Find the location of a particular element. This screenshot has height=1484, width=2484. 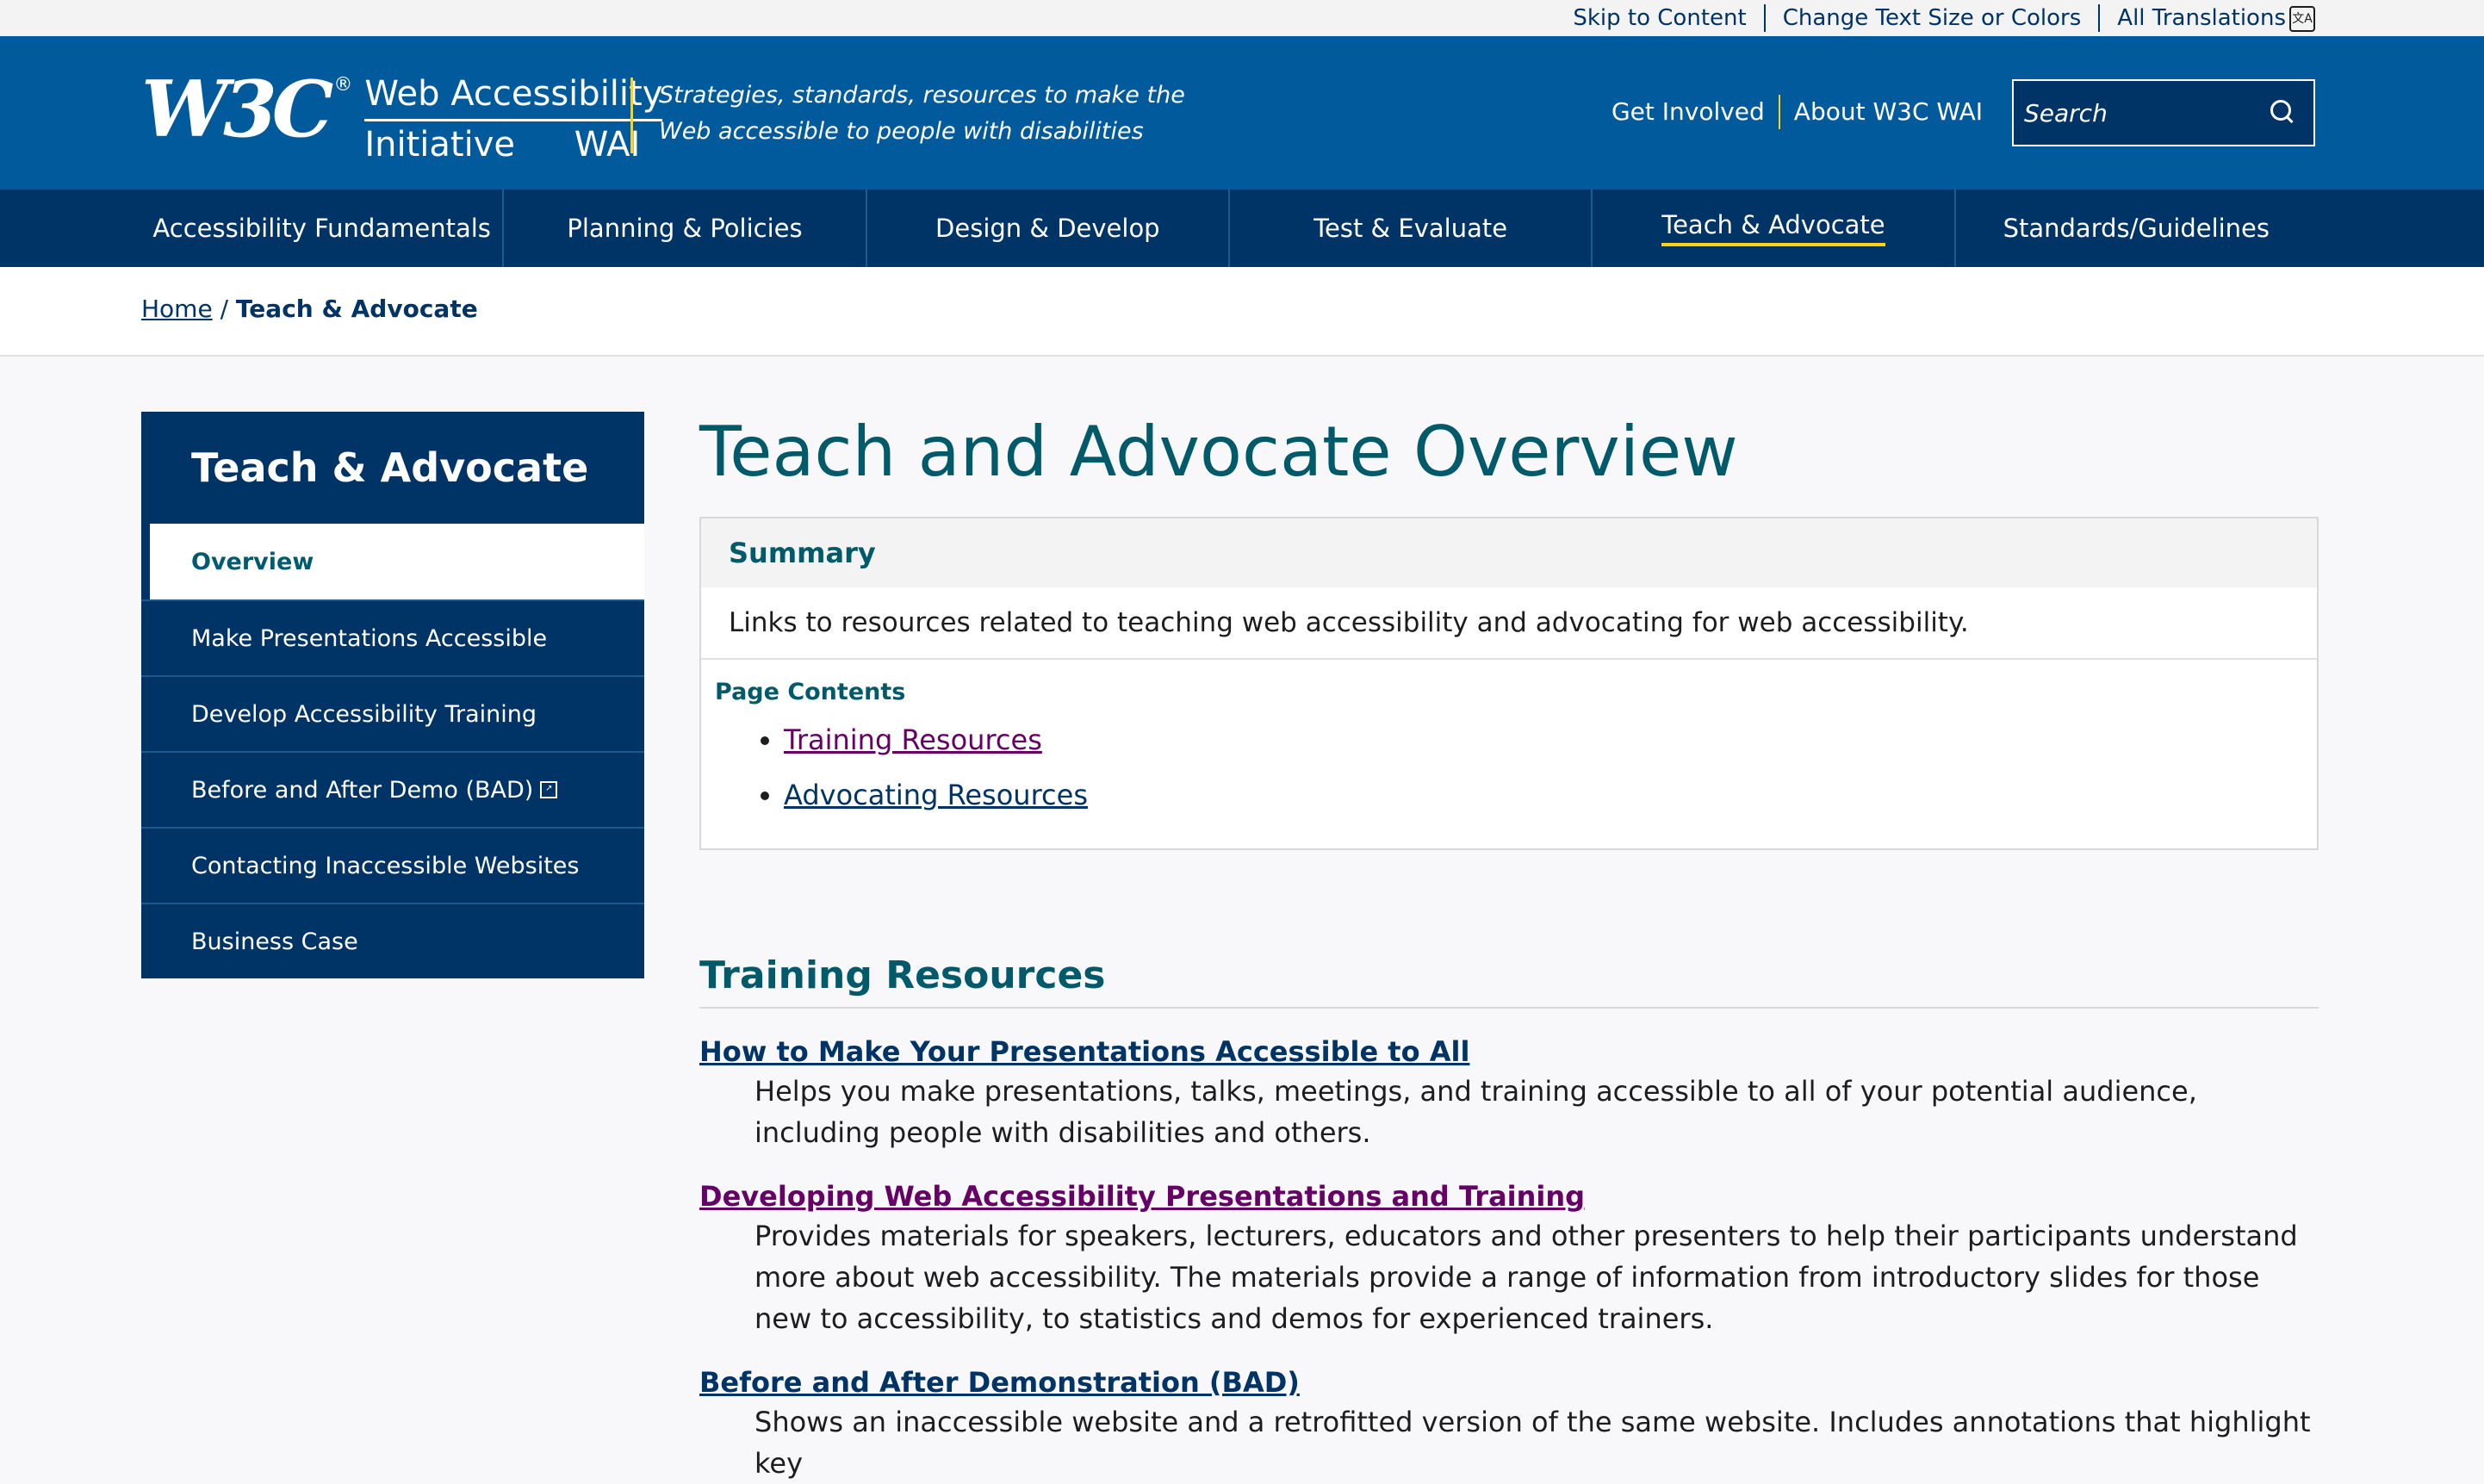

nav-standards-guidelines: Standards/Guidelines is located at coordinates (2136, 228).